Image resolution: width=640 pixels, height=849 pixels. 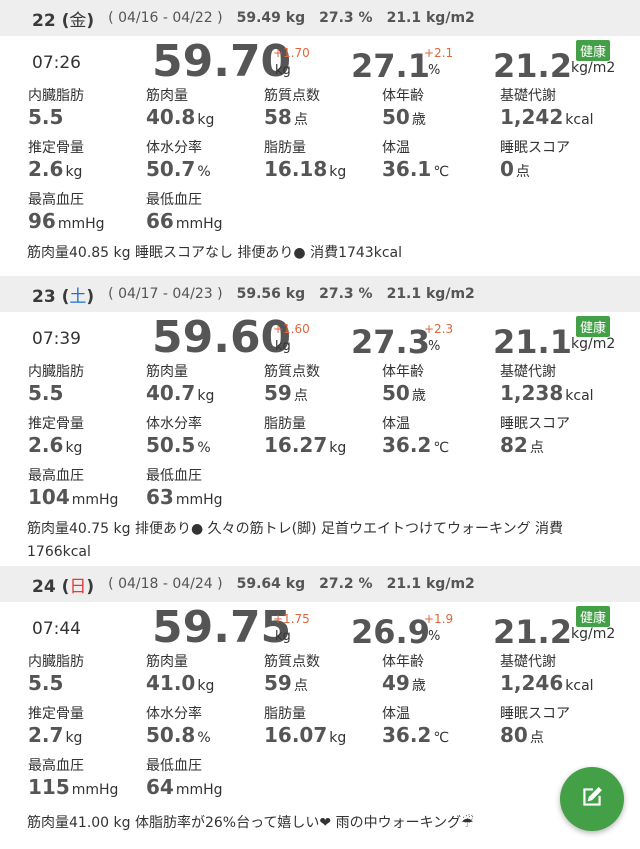 What do you see at coordinates (178, 726) in the screenshot?
I see `metric-water: 体水分率 50.8%` at bounding box center [178, 726].